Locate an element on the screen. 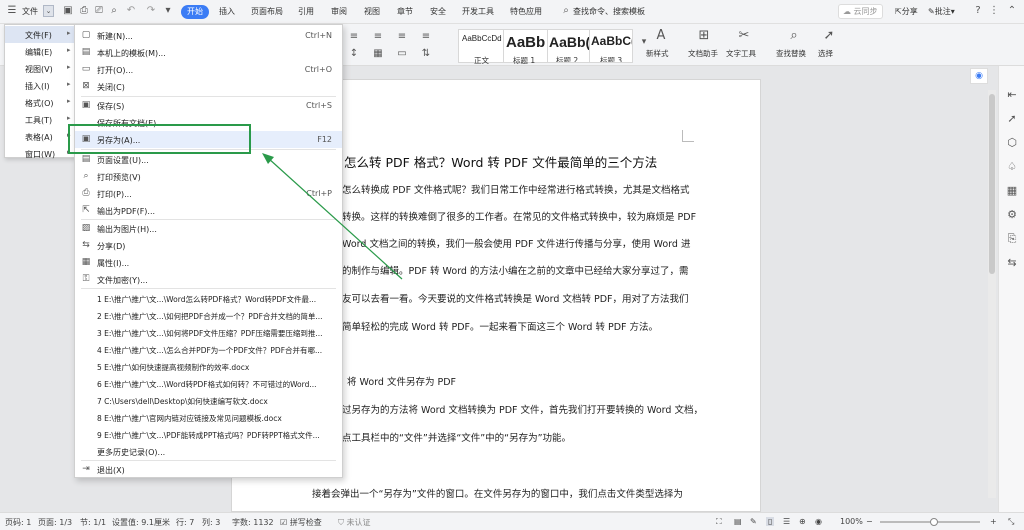  annotation-arrow is located at coordinates (332, 216).